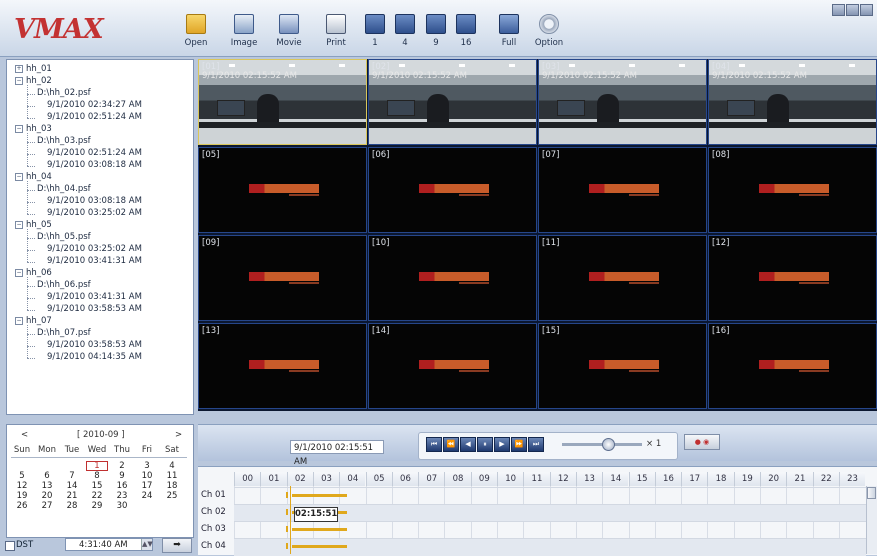  Describe the element at coordinates (64, 189) in the screenshot. I see `tree-file: D:\hh_04.psf` at that location.